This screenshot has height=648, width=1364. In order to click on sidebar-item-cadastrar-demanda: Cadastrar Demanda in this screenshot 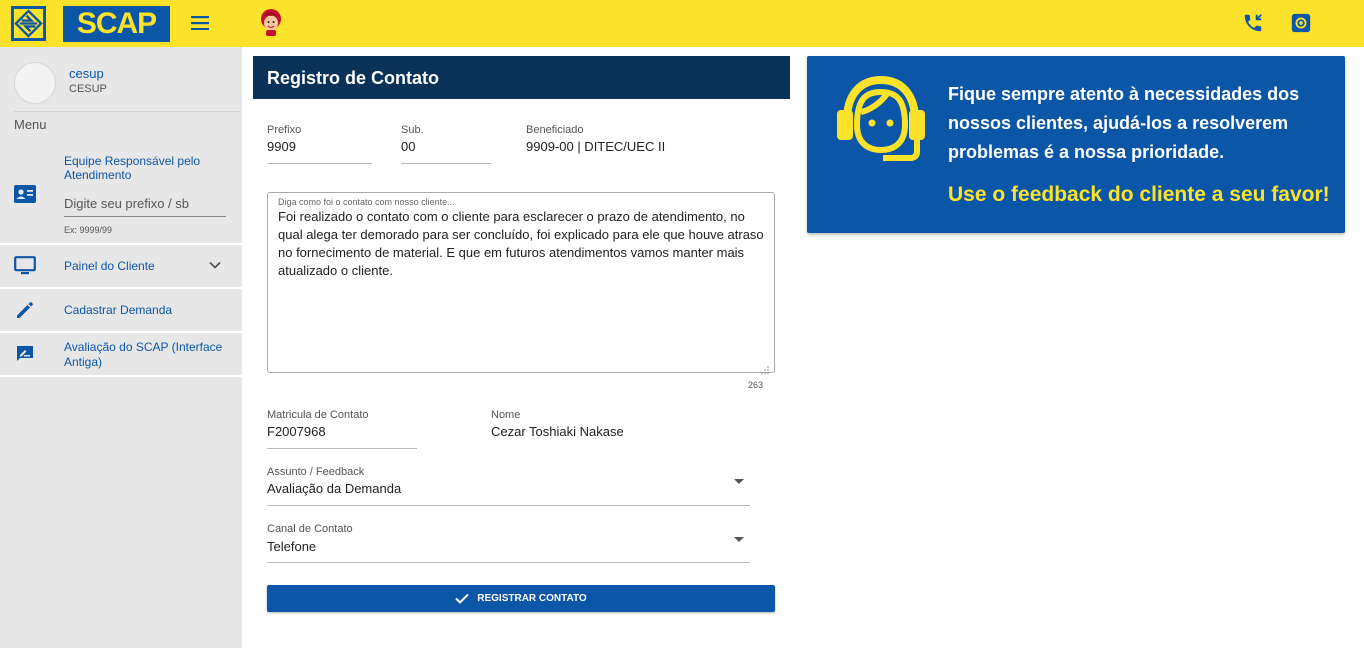, I will do `click(121, 310)`.